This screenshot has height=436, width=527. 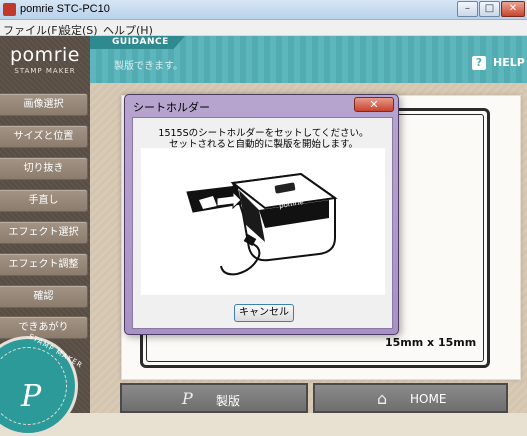 I want to click on nav-crop: 切り抜き, so click(x=44, y=168).